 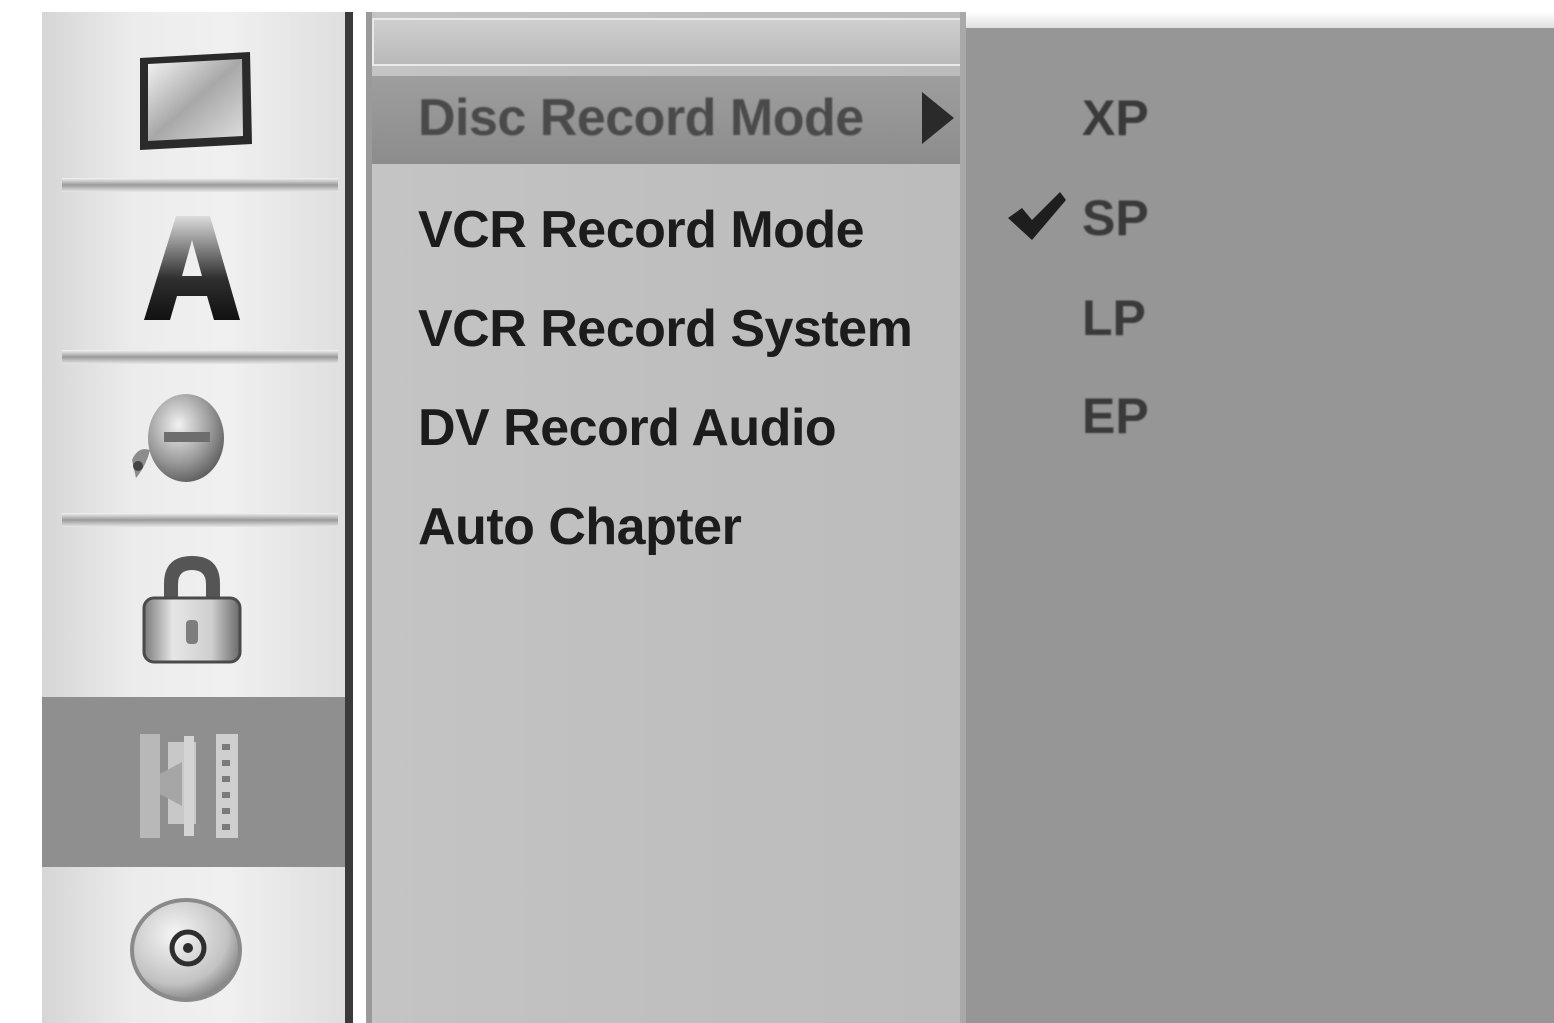 I want to click on menu-item-vcr-record-system: VCR Record System, so click(x=665, y=329).